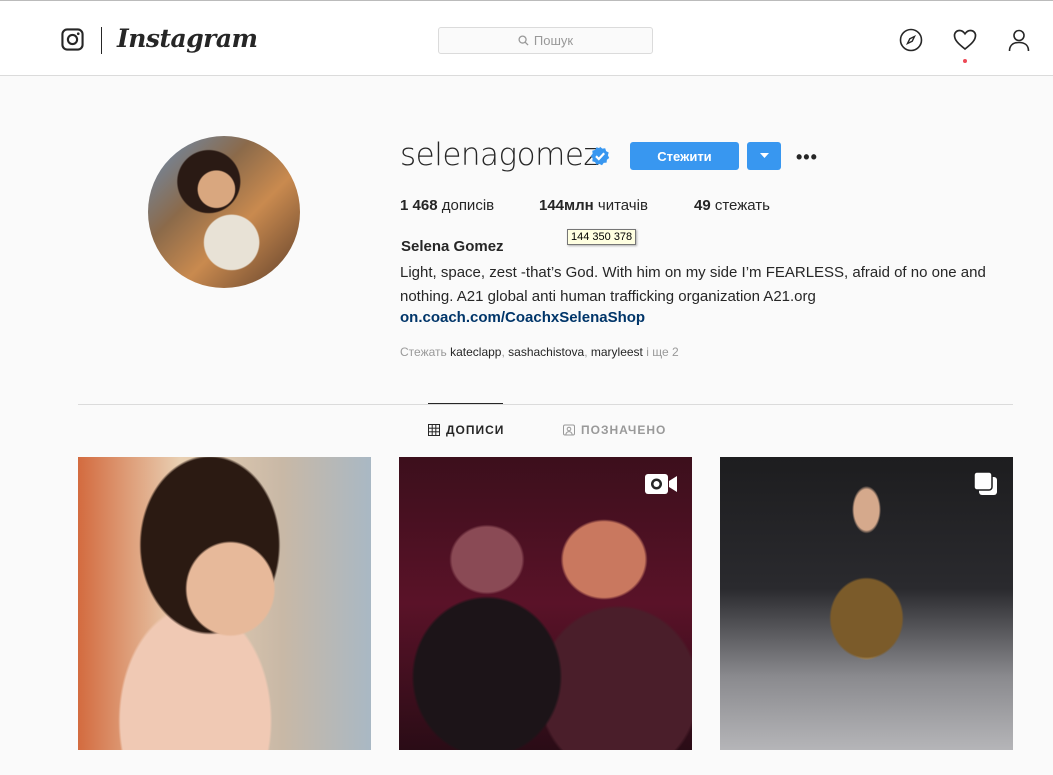  Describe the element at coordinates (1019, 40) in the screenshot. I see `profile-user-icon` at that location.